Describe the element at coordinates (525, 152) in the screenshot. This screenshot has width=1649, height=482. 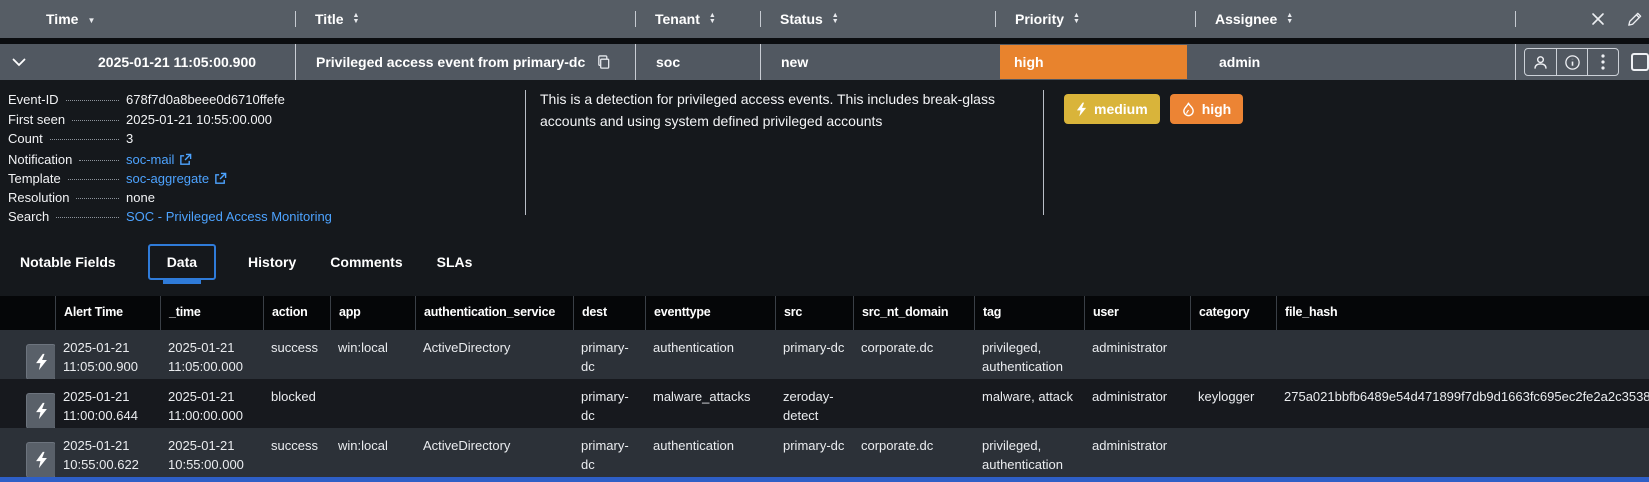
I see `detail-divider` at that location.